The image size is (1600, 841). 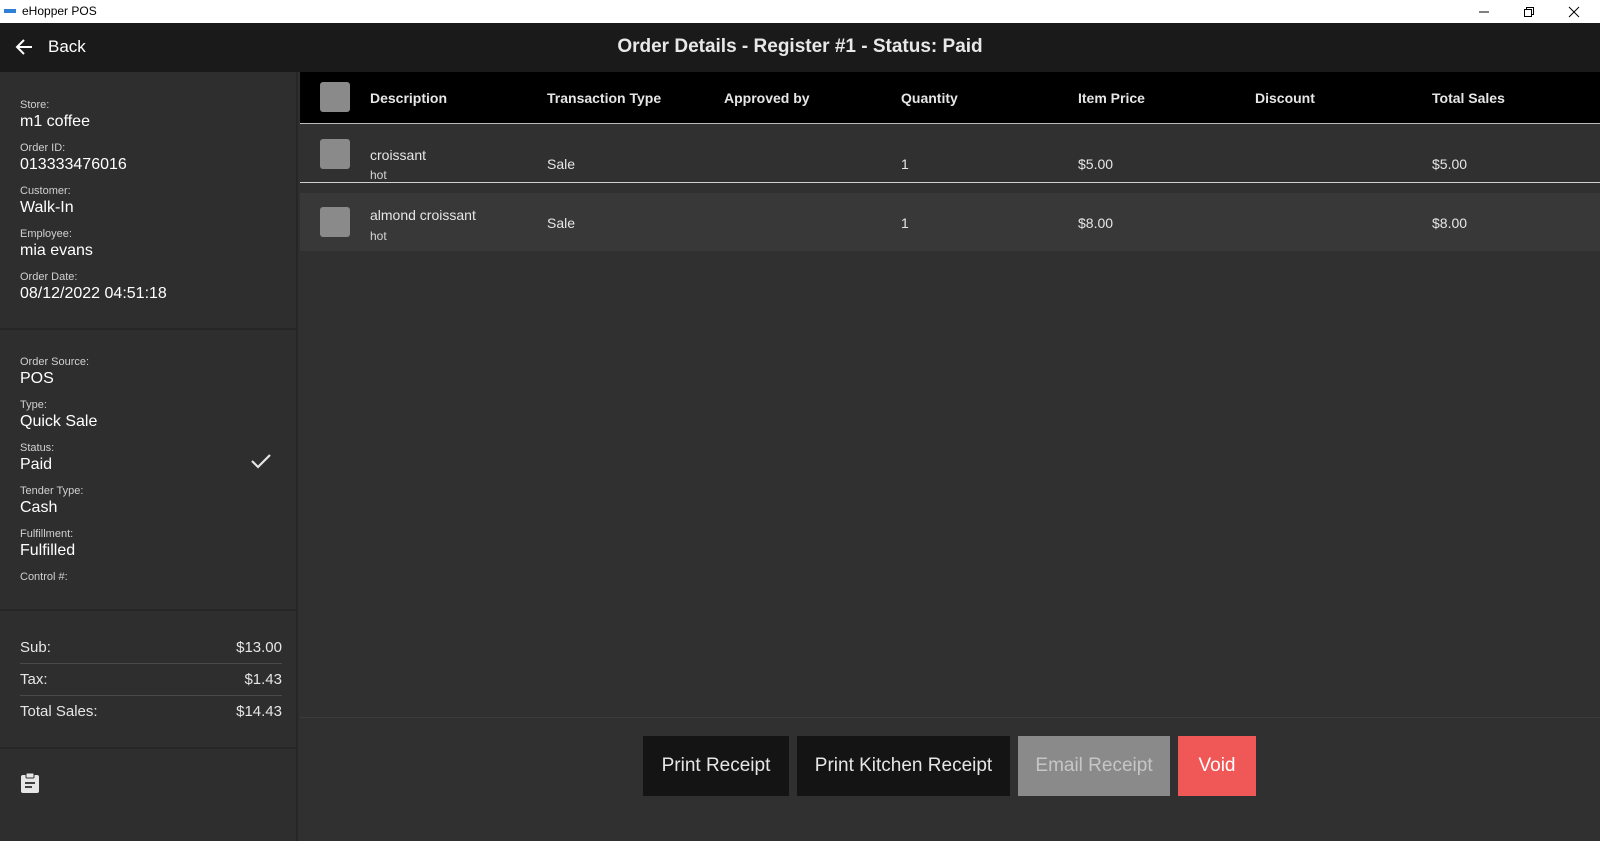 I want to click on restore-button, so click(x=1529, y=11).